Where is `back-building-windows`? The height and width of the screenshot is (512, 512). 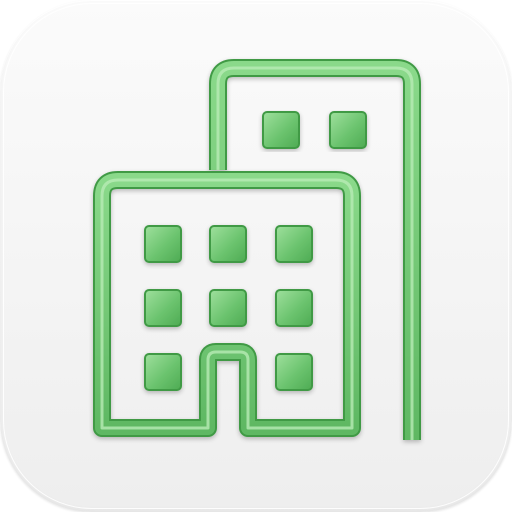
back-building-windows is located at coordinates (314, 130).